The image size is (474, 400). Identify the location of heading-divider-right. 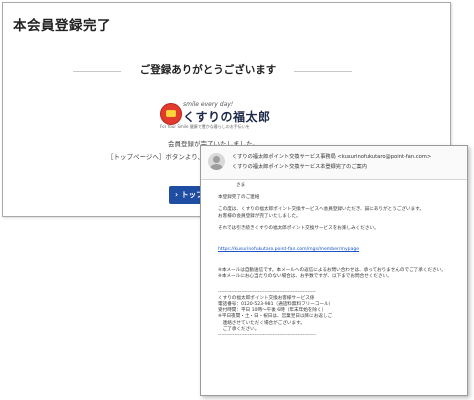
(323, 71).